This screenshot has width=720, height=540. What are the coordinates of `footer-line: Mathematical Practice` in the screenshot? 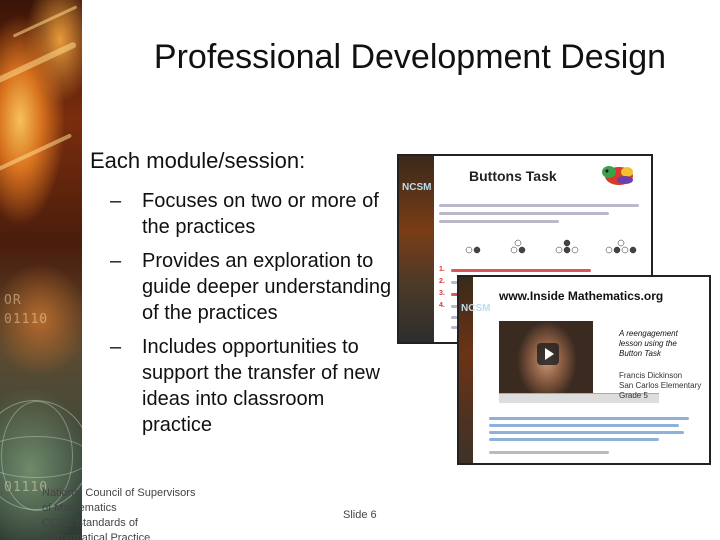 It's located at (96, 536).